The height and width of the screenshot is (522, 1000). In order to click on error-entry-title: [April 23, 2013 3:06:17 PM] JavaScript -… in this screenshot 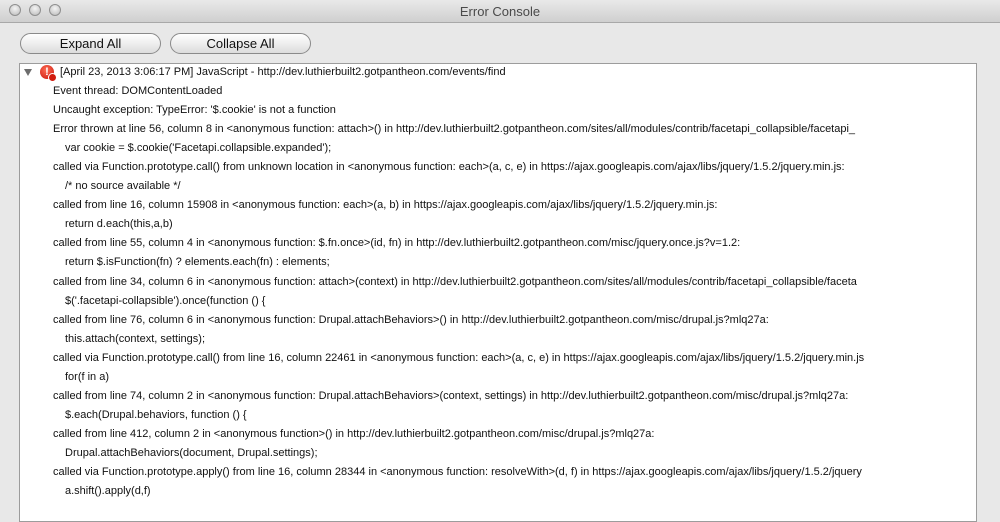, I will do `click(283, 72)`.